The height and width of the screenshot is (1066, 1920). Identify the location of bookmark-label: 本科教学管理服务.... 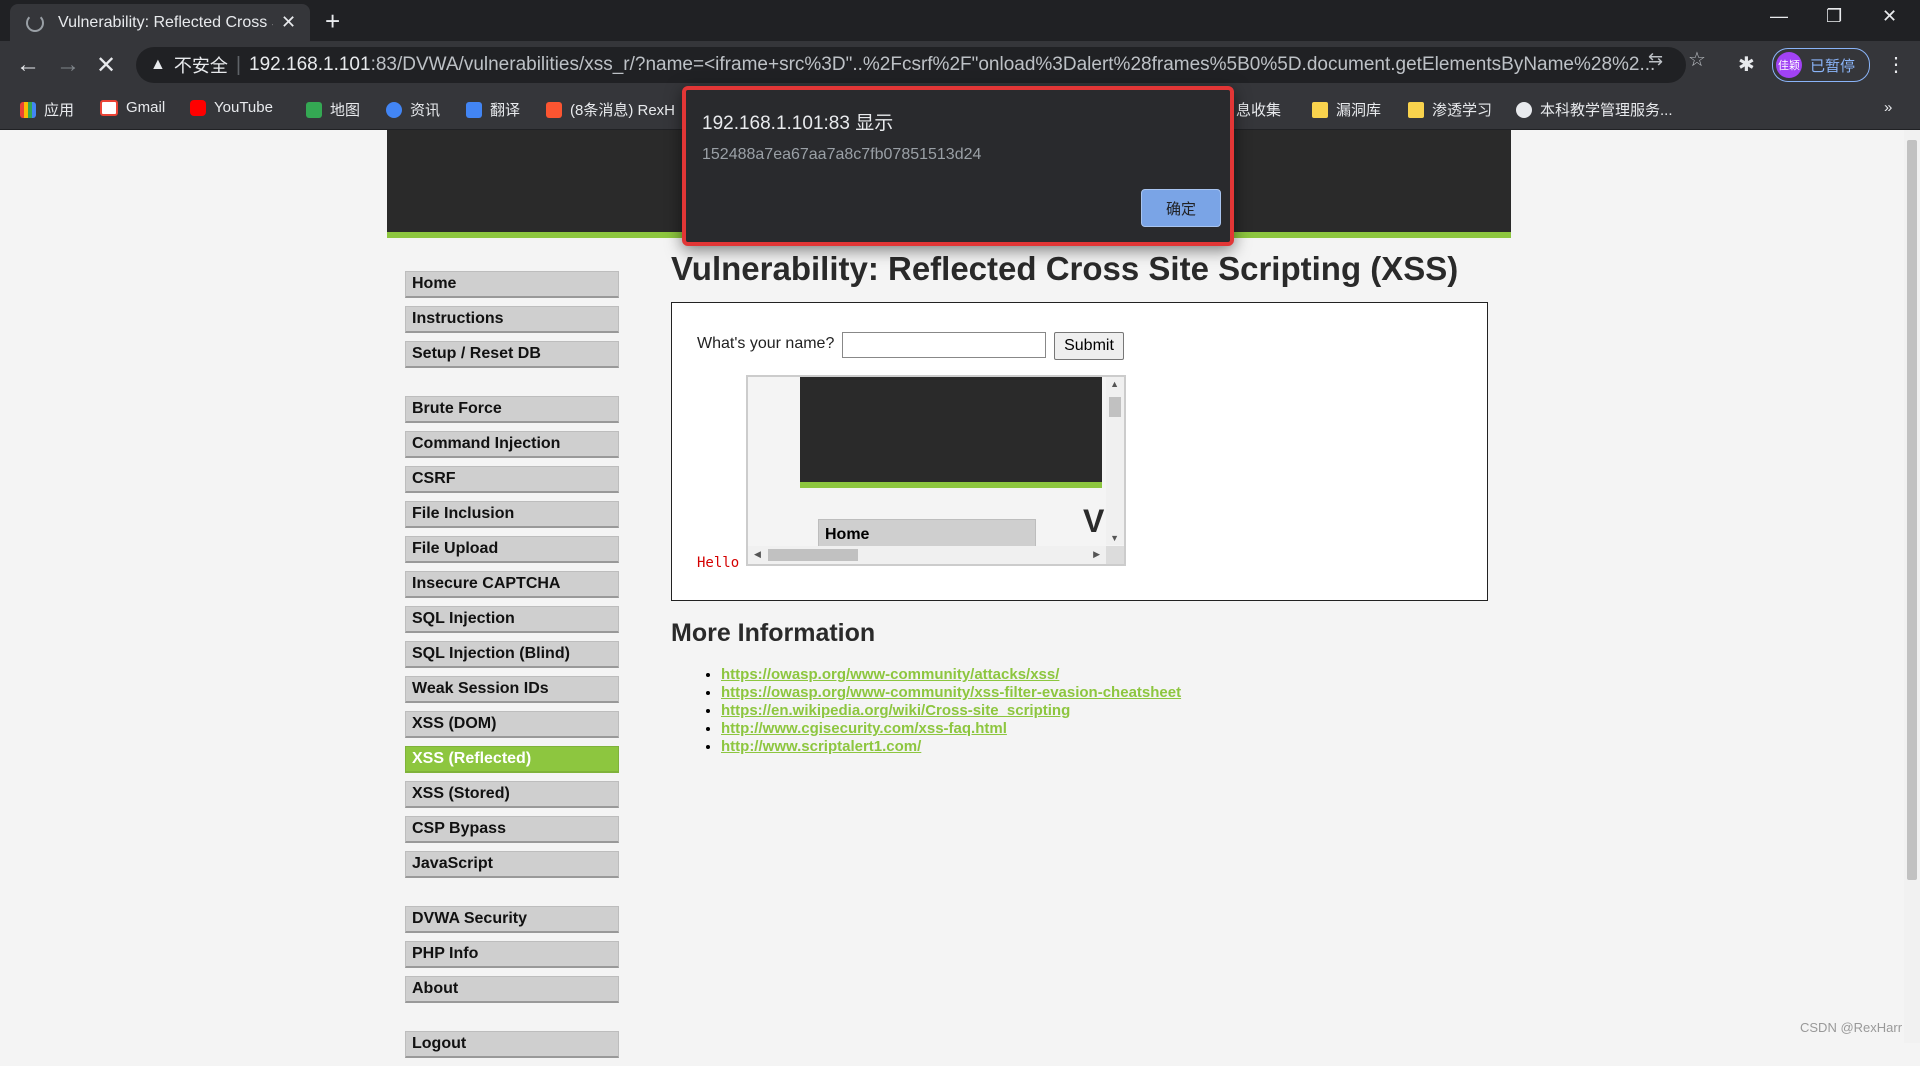
(1606, 110).